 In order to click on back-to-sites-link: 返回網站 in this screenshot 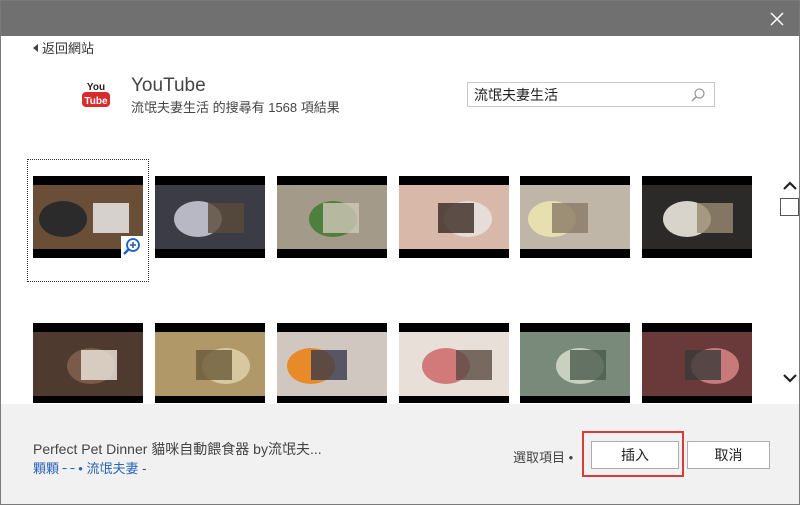, I will do `click(63, 47)`.